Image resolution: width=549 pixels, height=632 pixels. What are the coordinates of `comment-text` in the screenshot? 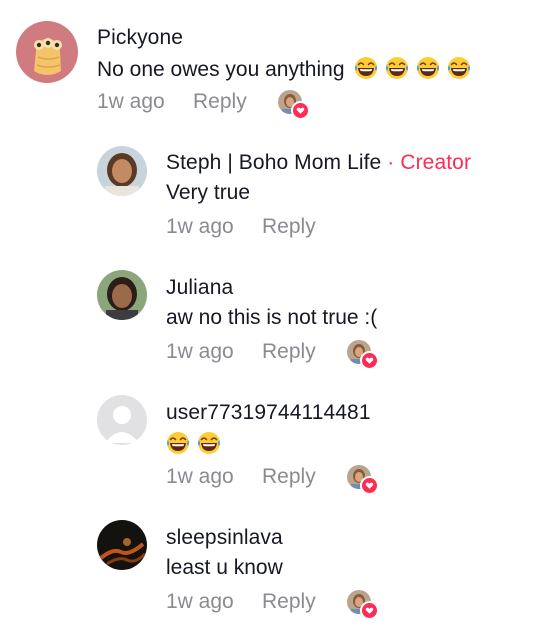 It's located at (197, 444).